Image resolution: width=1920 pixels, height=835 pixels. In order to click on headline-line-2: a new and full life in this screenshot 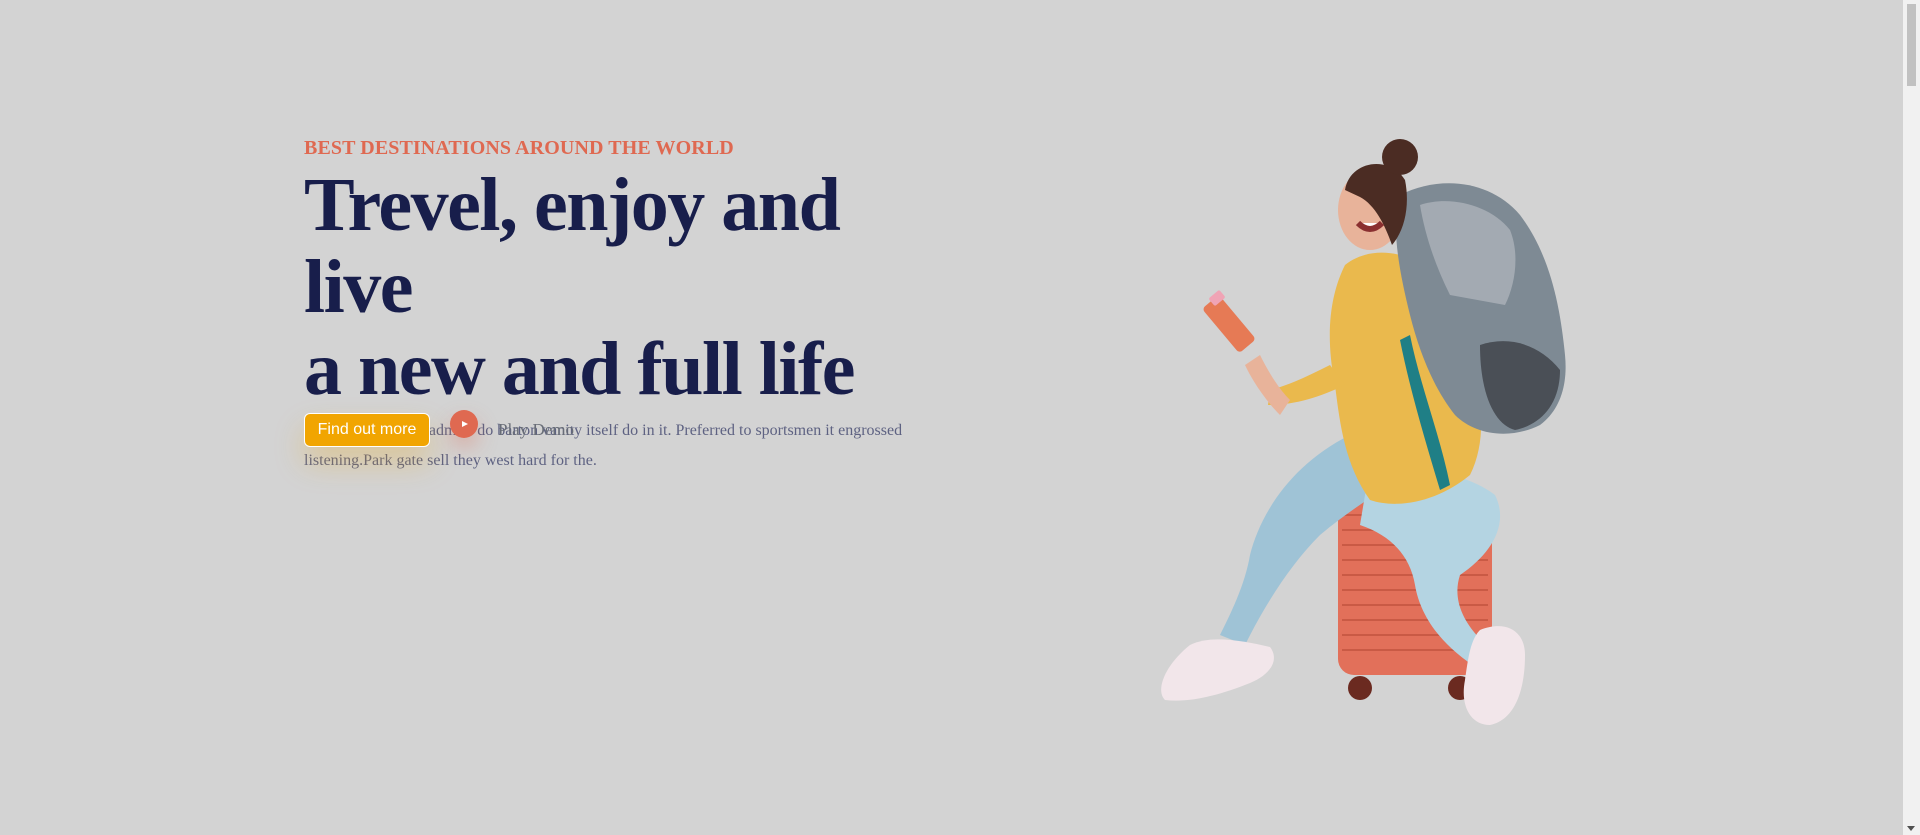, I will do `click(580, 369)`.